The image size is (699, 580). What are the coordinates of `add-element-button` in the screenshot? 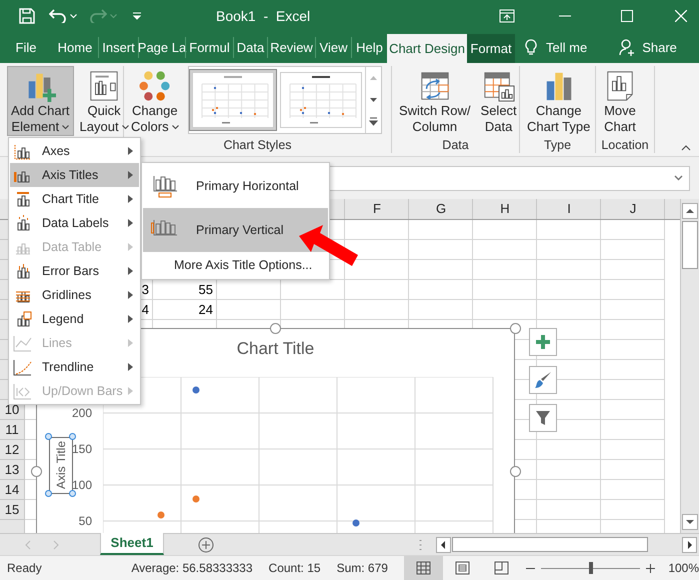 It's located at (543, 342).